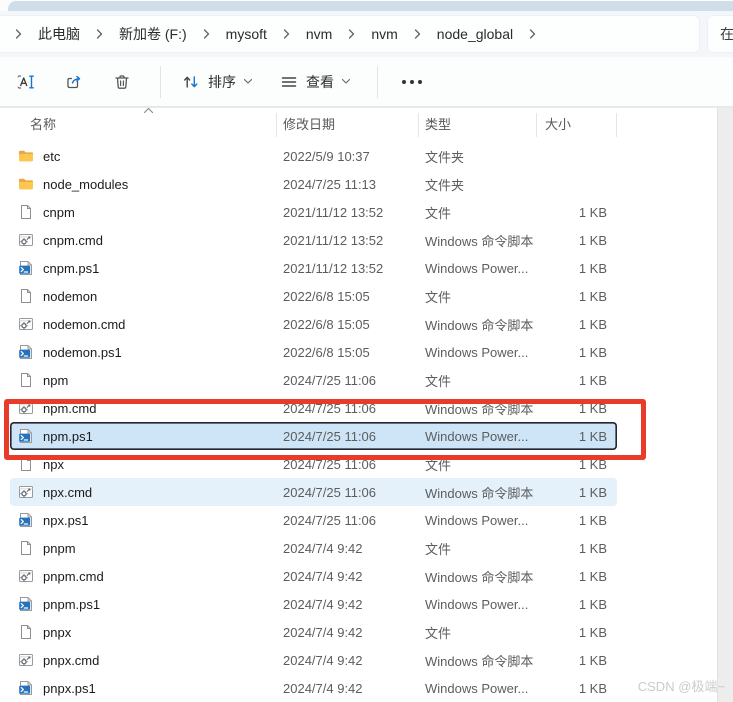 Image resolution: width=733 pixels, height=702 pixels. I want to click on file-date-modified: 2022/6/8 15:05, so click(326, 324).